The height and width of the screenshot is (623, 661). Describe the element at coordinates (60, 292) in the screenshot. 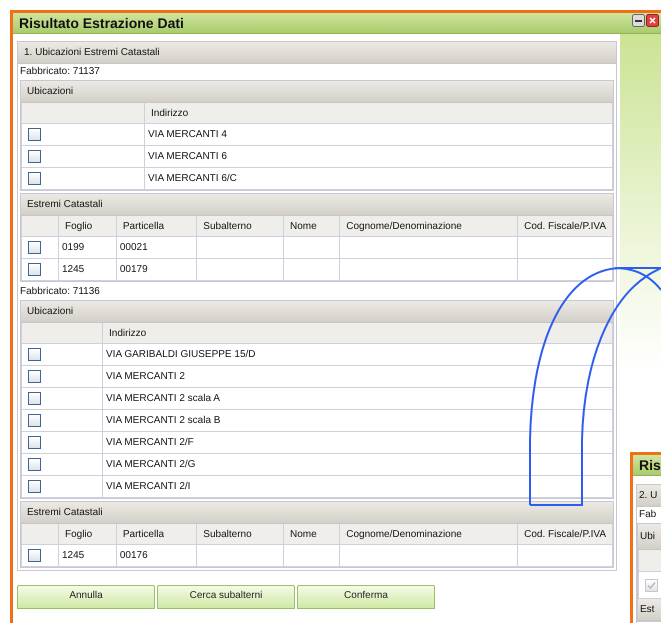

I see `building-label: Fabbricato: 71136` at that location.